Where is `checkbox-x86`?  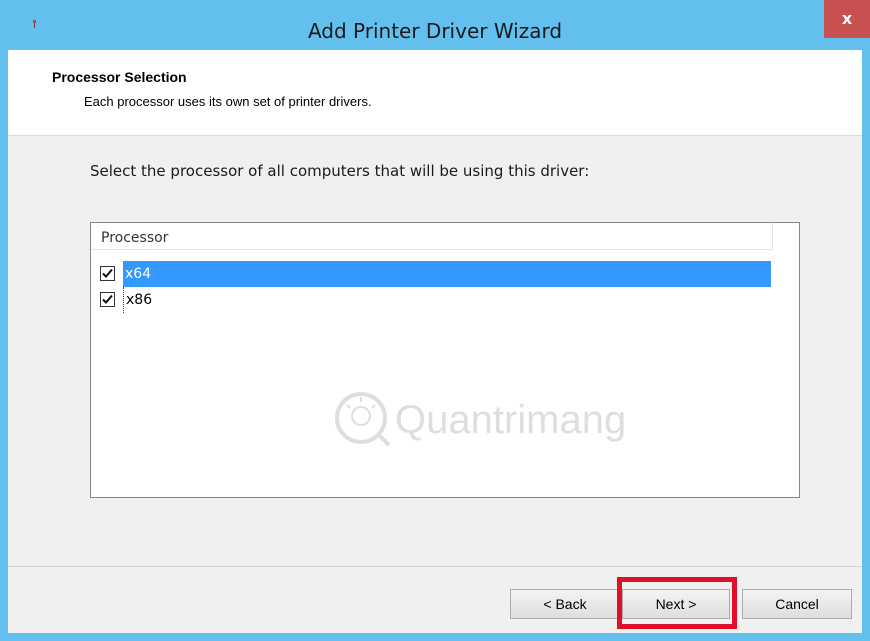
checkbox-x86 is located at coordinates (107, 299).